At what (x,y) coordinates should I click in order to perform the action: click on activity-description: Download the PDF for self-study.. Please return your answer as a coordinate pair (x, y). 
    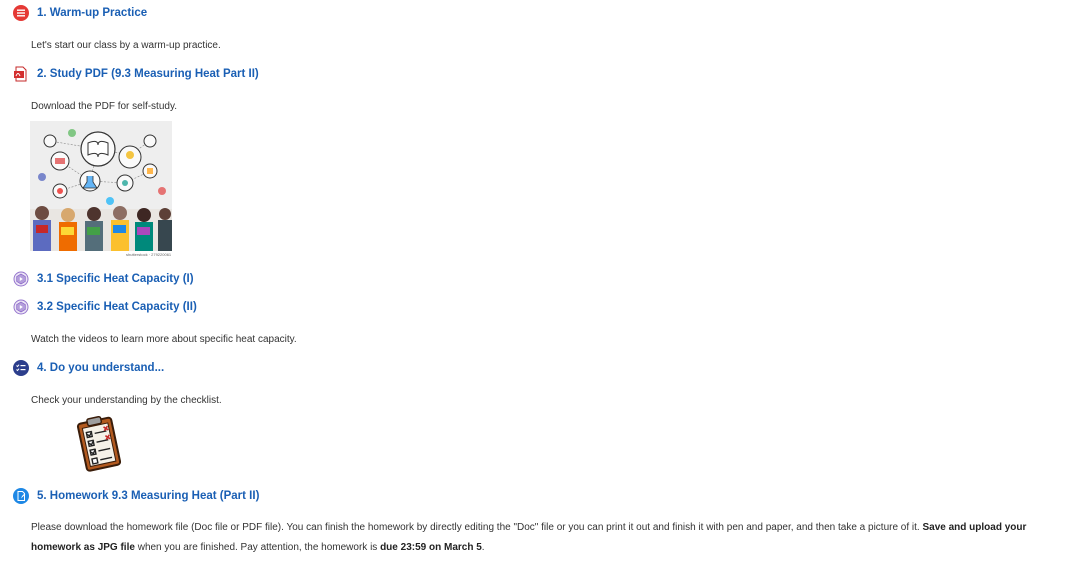
    Looking at the image, I should click on (104, 106).